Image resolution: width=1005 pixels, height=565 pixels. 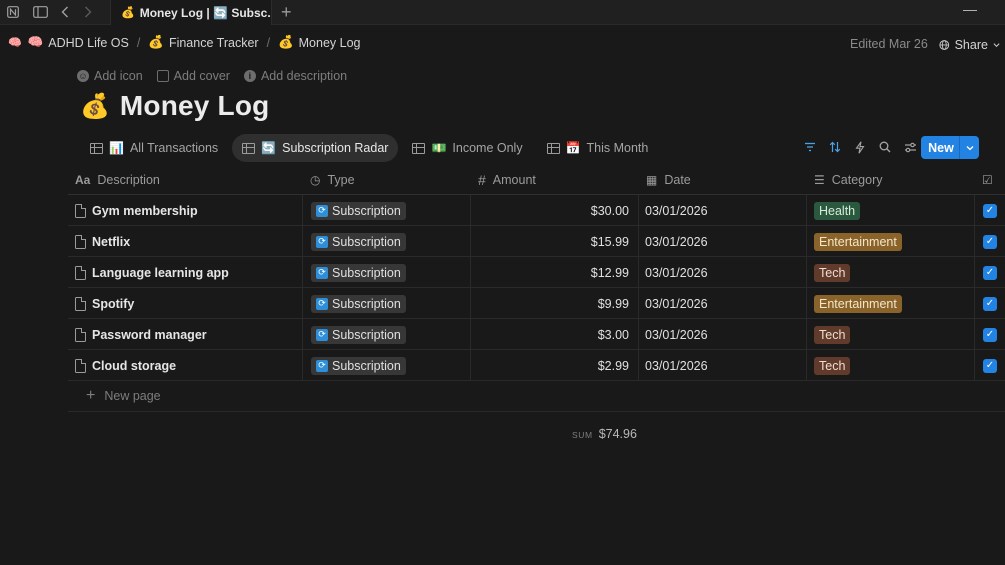 What do you see at coordinates (990, 179) in the screenshot?
I see `column-header-checkbox: ☑` at bounding box center [990, 179].